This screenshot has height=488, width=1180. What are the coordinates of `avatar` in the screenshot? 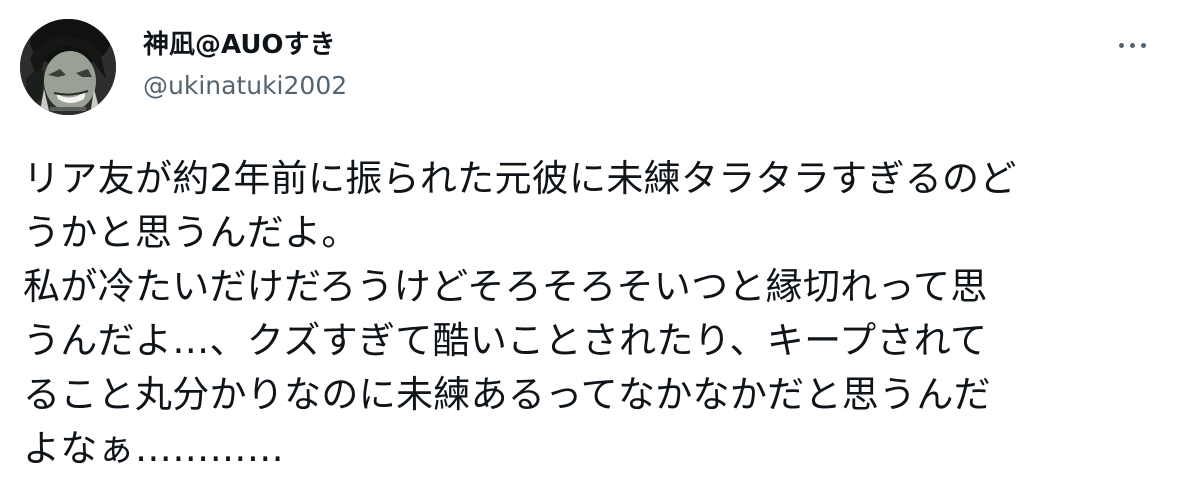 It's located at (68, 67).